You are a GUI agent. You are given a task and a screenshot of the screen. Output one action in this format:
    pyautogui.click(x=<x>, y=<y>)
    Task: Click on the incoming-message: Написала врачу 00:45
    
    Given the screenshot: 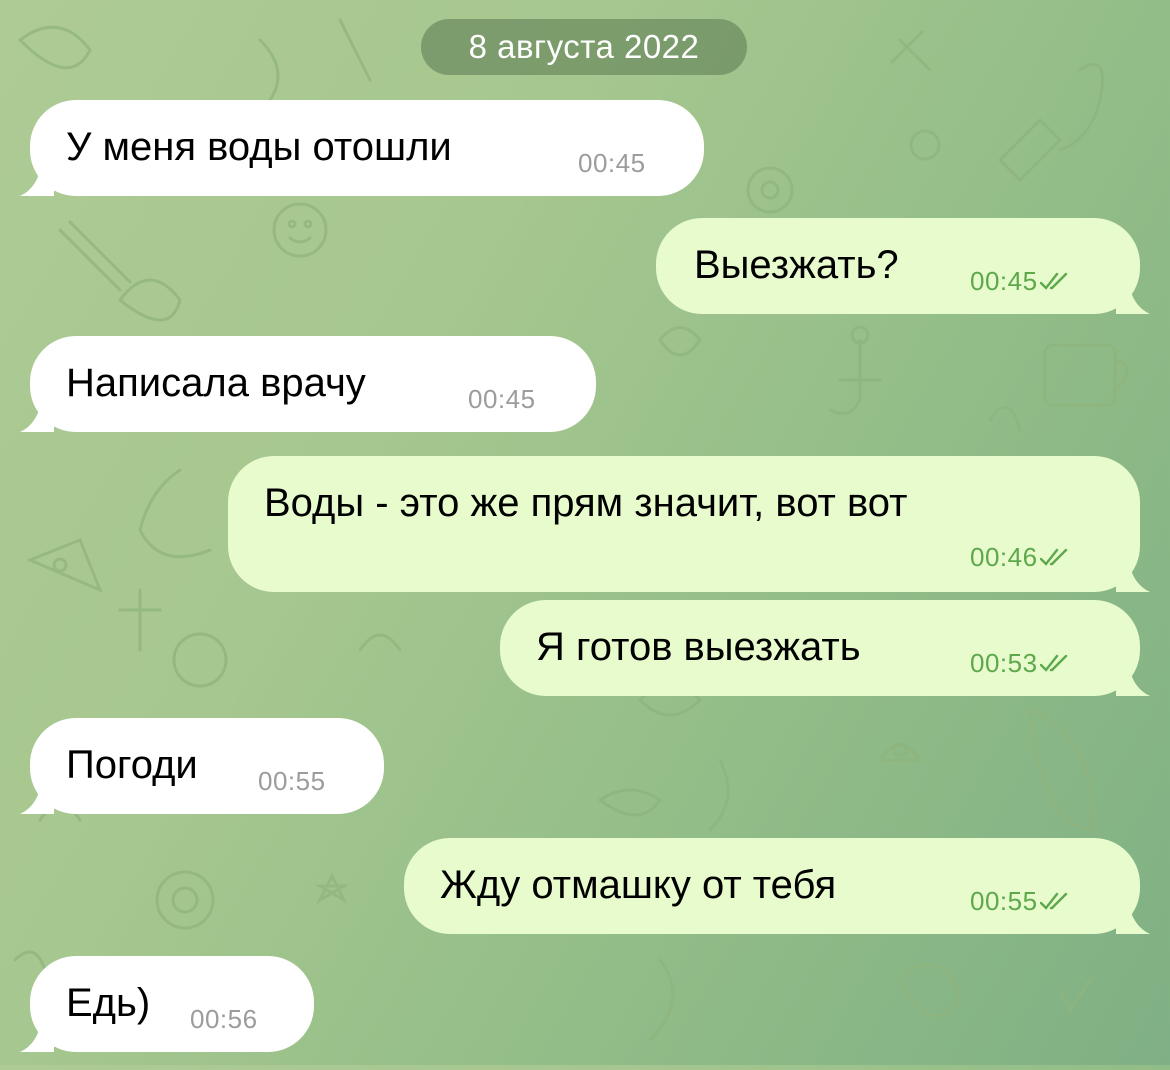 What is the action you would take?
    pyautogui.click(x=308, y=384)
    